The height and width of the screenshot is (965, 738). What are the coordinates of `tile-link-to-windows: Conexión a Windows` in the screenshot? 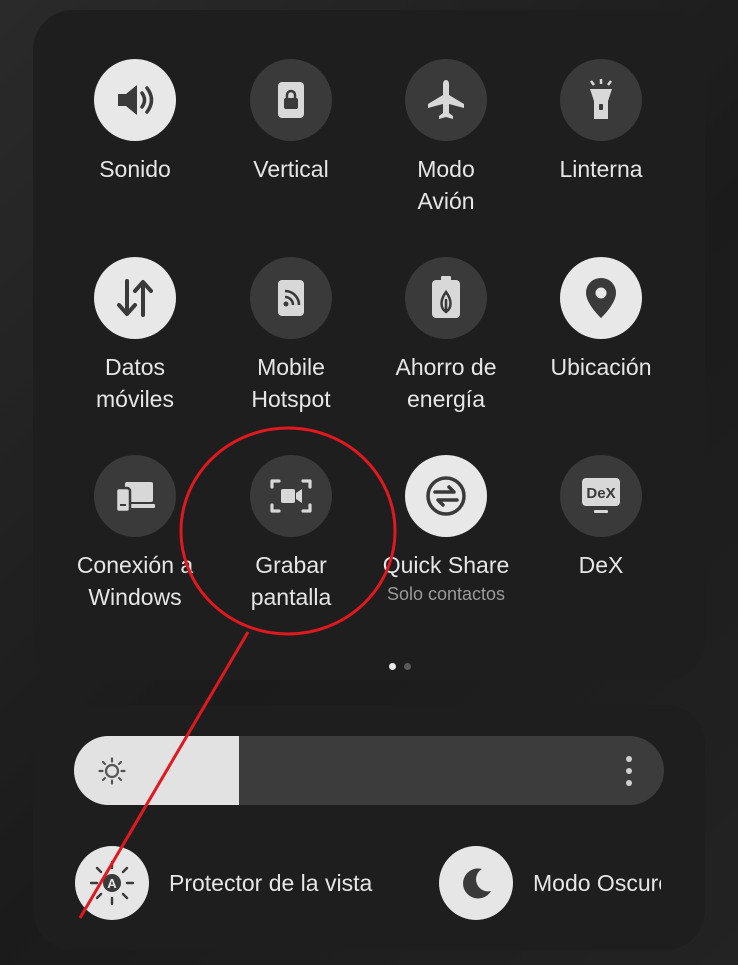 It's located at (135, 534).